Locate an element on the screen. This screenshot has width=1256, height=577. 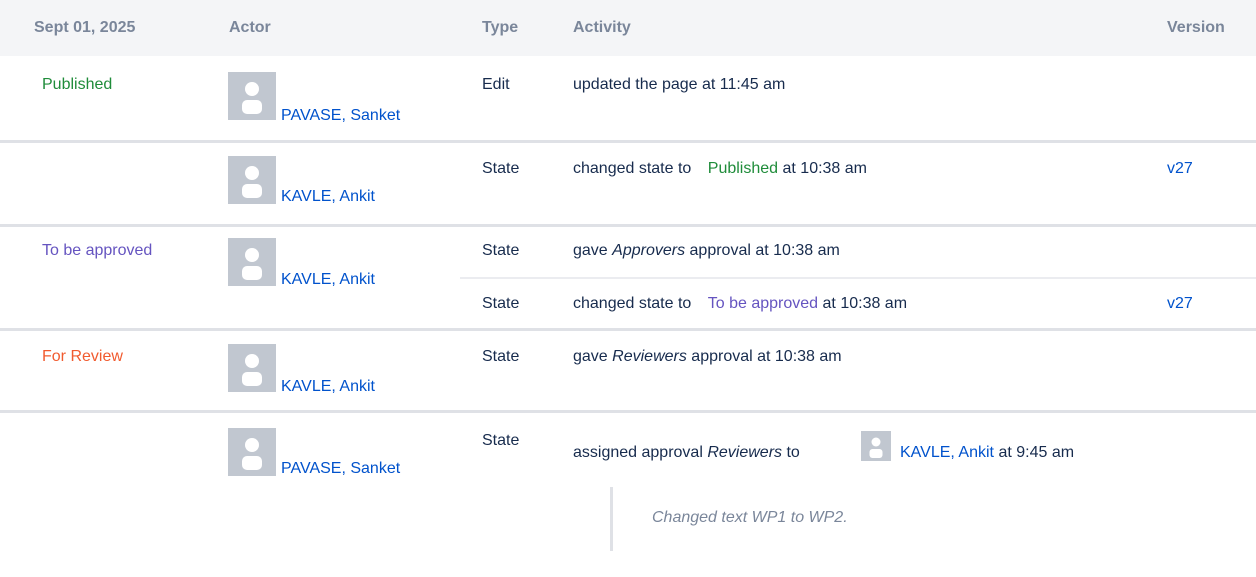
header-activity: Activity is located at coordinates (602, 27).